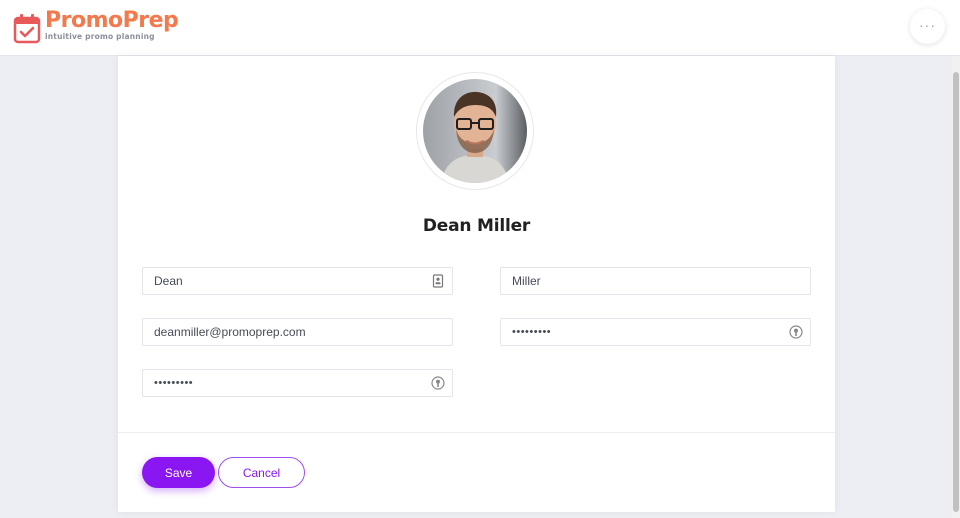  Describe the element at coordinates (480, 28) in the screenshot. I see `top-bar: PromoPrep intuitive promo planning ···` at that location.